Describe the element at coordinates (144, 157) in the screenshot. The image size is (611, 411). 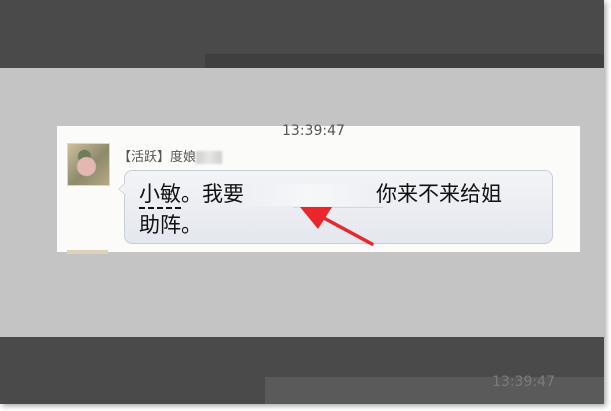
I see `sender-tag: 【活跃】` at that location.